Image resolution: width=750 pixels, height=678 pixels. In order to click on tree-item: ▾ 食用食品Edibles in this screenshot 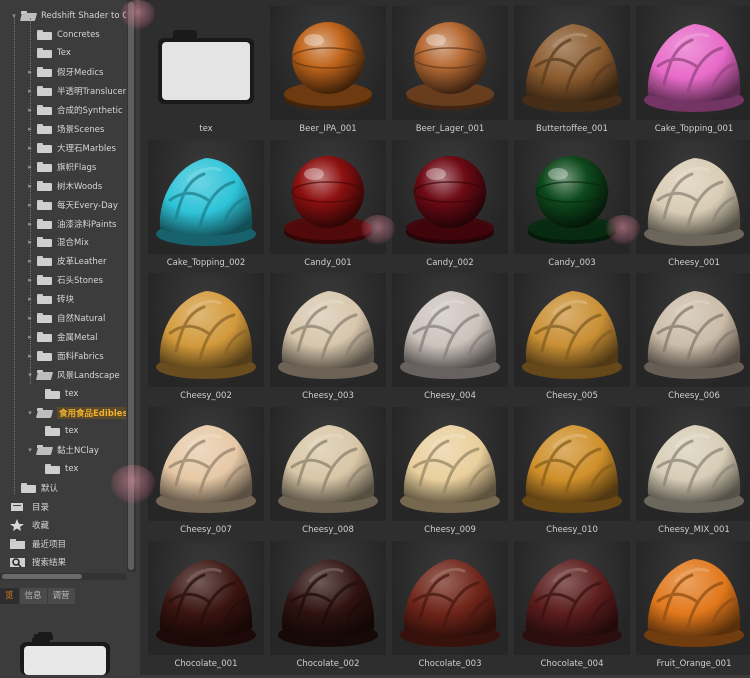, I will do `click(76, 412)`.